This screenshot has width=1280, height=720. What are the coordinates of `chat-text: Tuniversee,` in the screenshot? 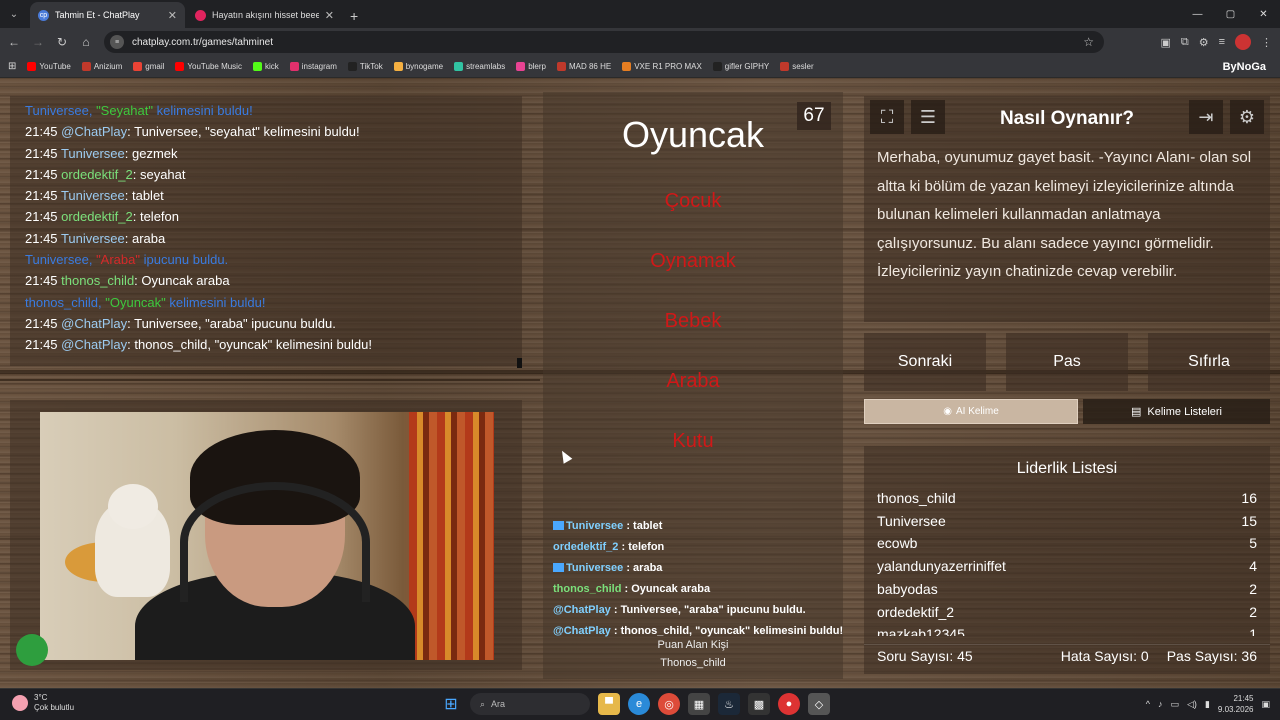 It's located at (61, 260).